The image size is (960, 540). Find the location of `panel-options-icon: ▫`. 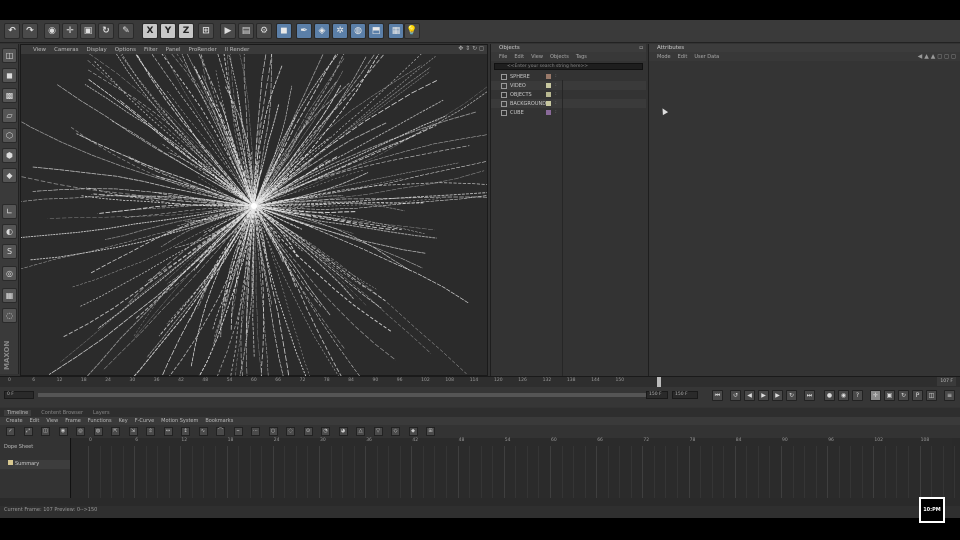

panel-options-icon: ▫ is located at coordinates (641, 48).